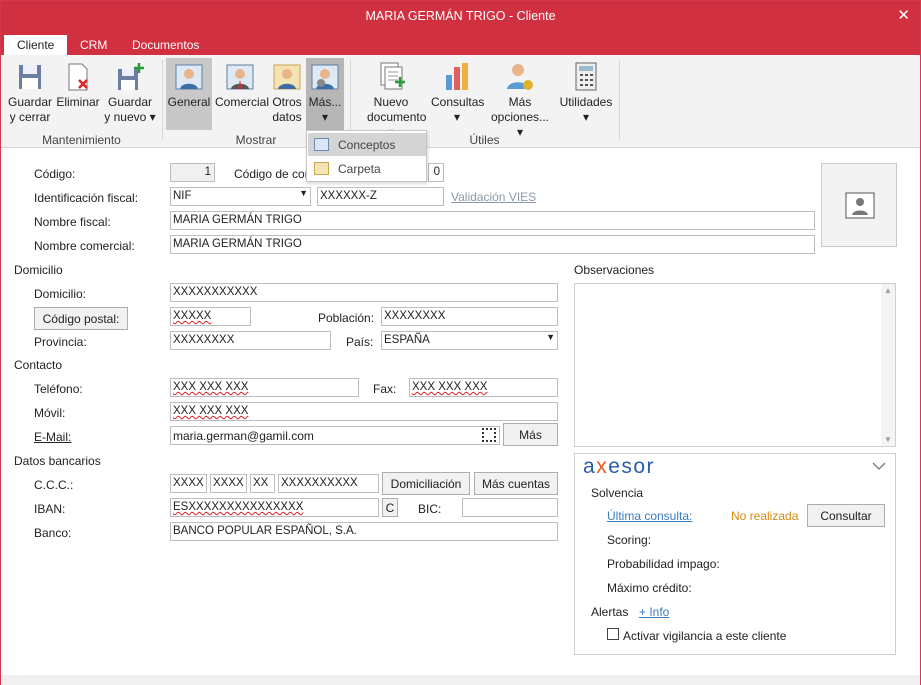 Image resolution: width=921 pixels, height=685 pixels. What do you see at coordinates (610, 612) in the screenshot?
I see `alertas-label: Alertas` at bounding box center [610, 612].